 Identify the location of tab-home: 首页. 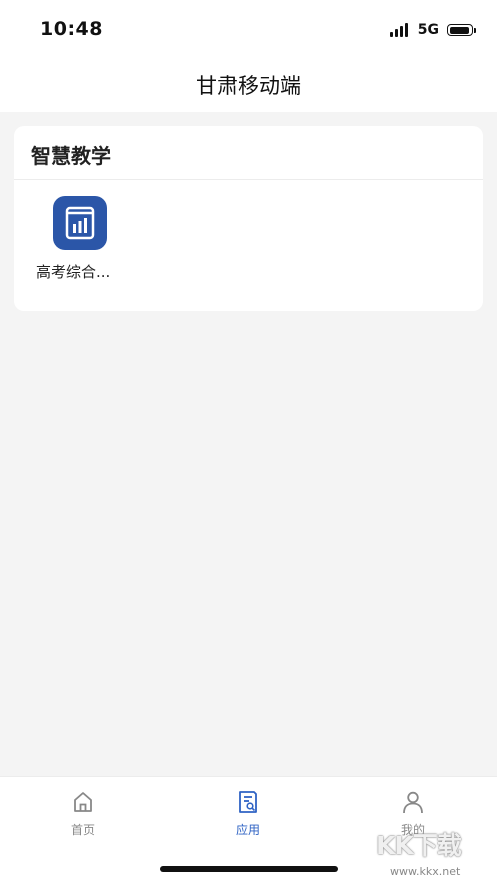
(83, 814).